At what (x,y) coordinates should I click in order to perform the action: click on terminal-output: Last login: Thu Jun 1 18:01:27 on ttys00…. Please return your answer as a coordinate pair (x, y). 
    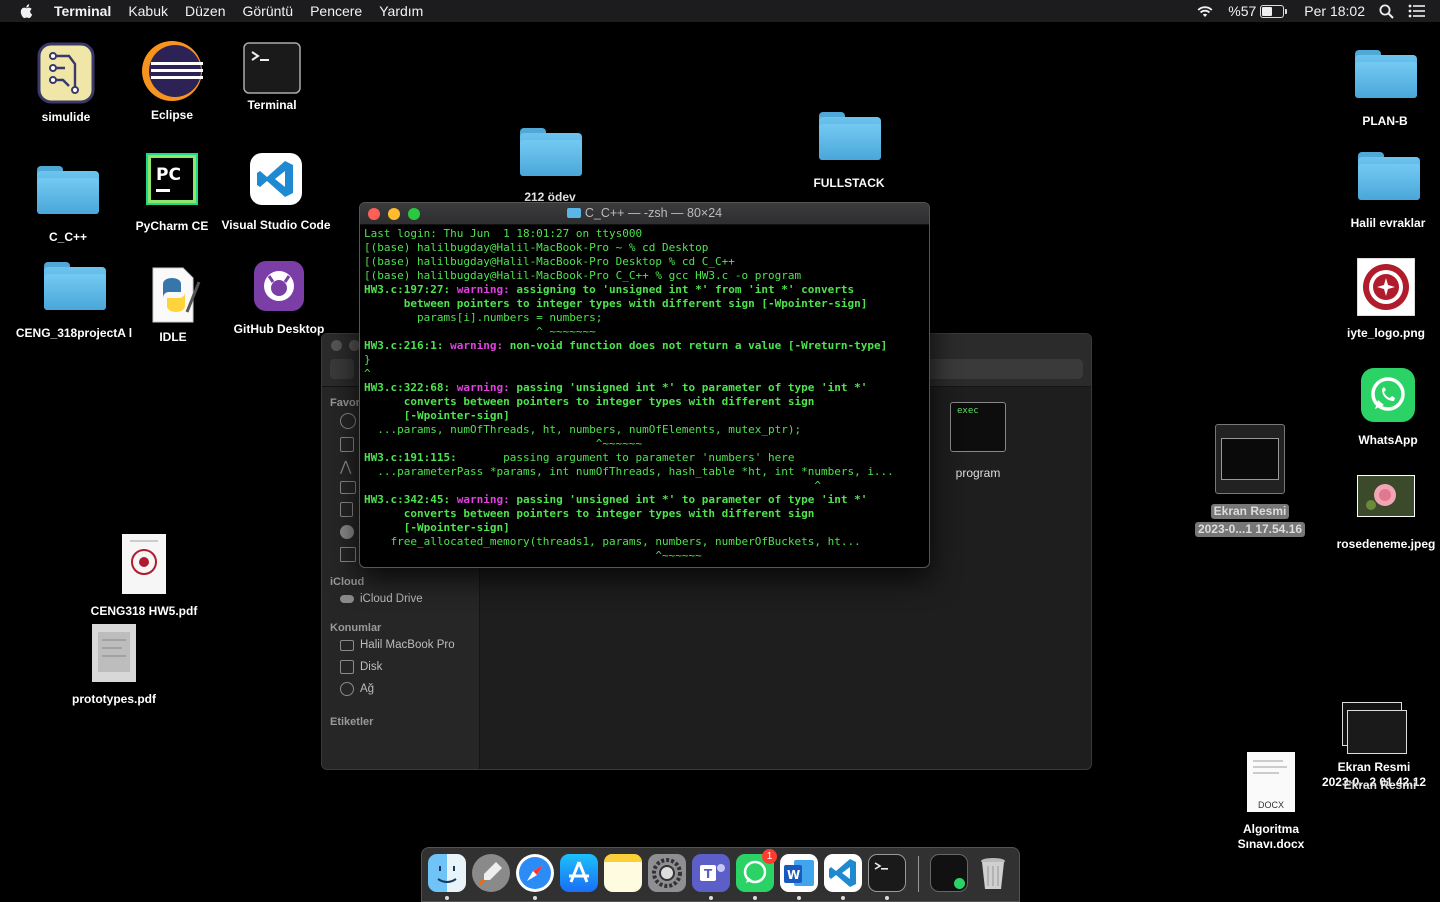
    Looking at the image, I should click on (644, 395).